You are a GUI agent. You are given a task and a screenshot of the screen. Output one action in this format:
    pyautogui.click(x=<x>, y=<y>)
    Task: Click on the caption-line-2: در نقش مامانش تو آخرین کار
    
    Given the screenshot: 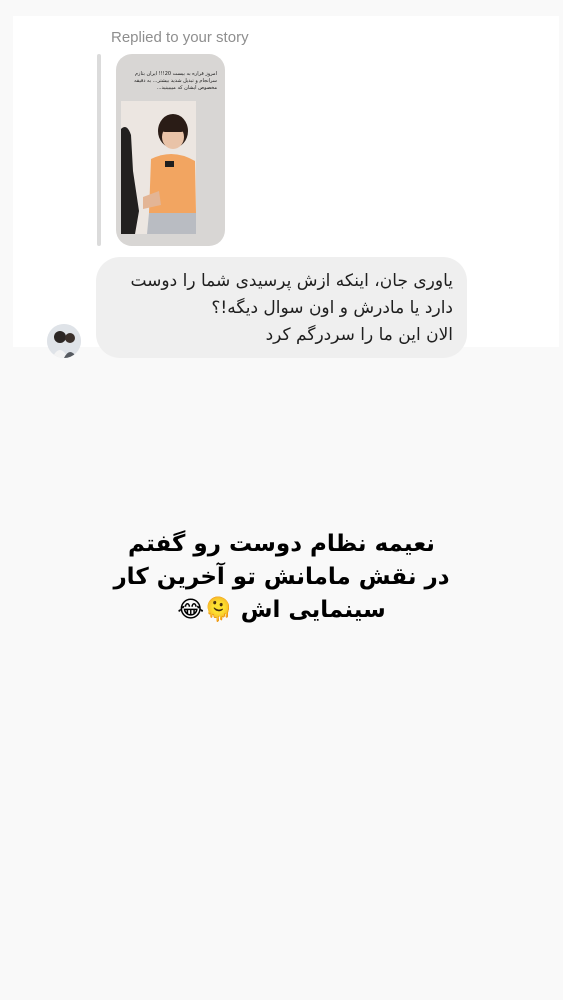 What is the action you would take?
    pyautogui.click(x=281, y=577)
    